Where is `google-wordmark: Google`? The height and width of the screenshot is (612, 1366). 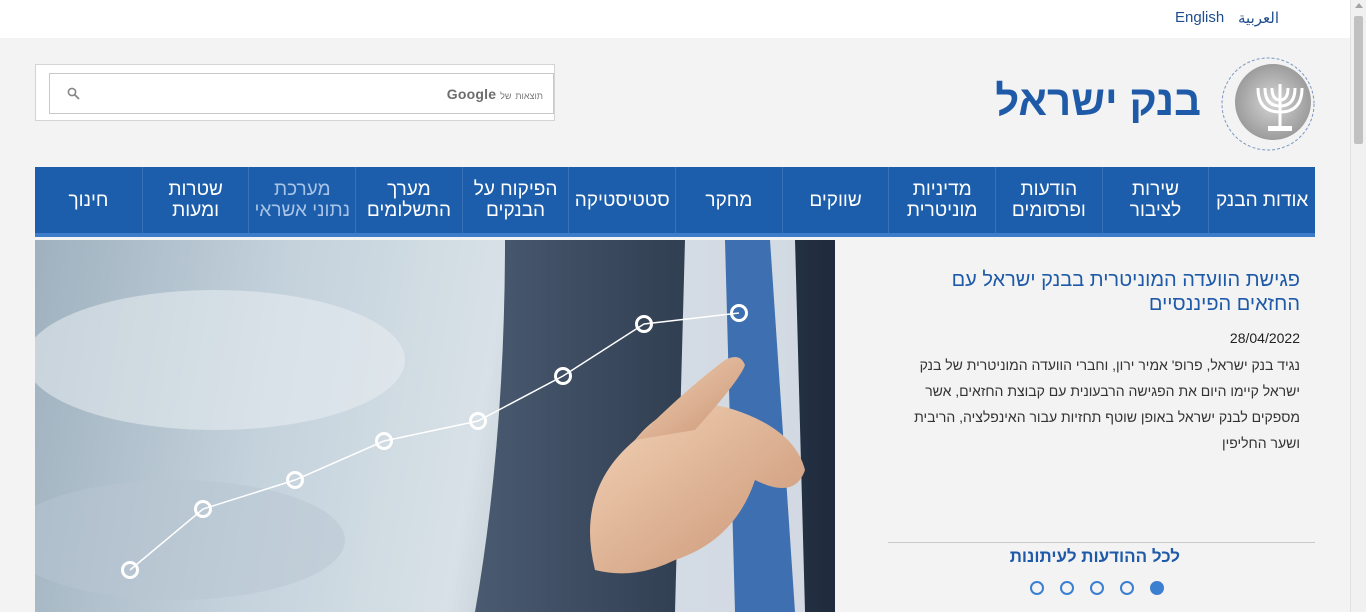 google-wordmark: Google is located at coordinates (471, 94).